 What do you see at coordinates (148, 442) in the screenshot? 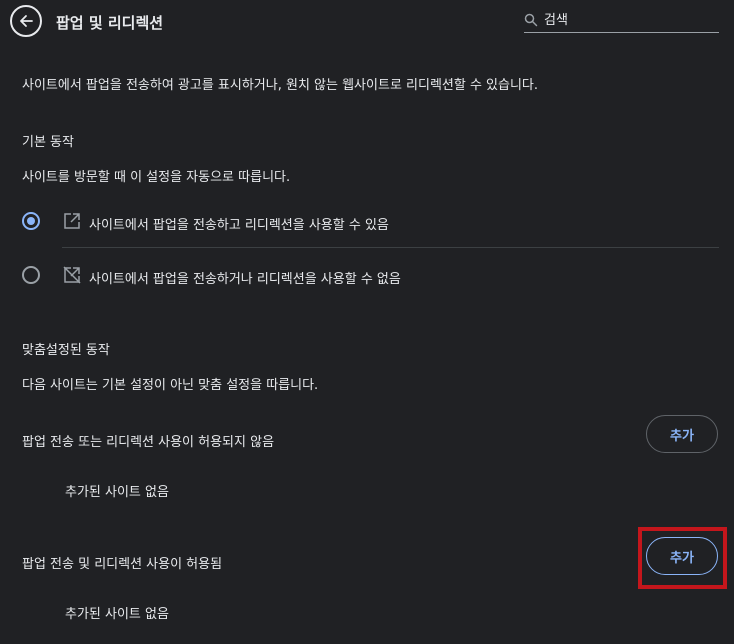
I see `blocked-section-title: 팝업 전송 또는 리디렉션 사용이 허용되지 않음` at bounding box center [148, 442].